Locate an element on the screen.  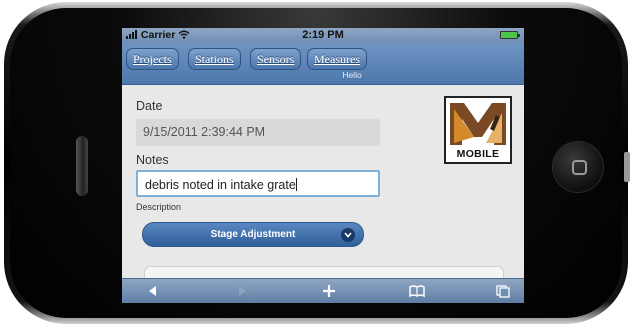
navigation-bar: Projects Stations Sensors Measures Hello is located at coordinates (323, 64).